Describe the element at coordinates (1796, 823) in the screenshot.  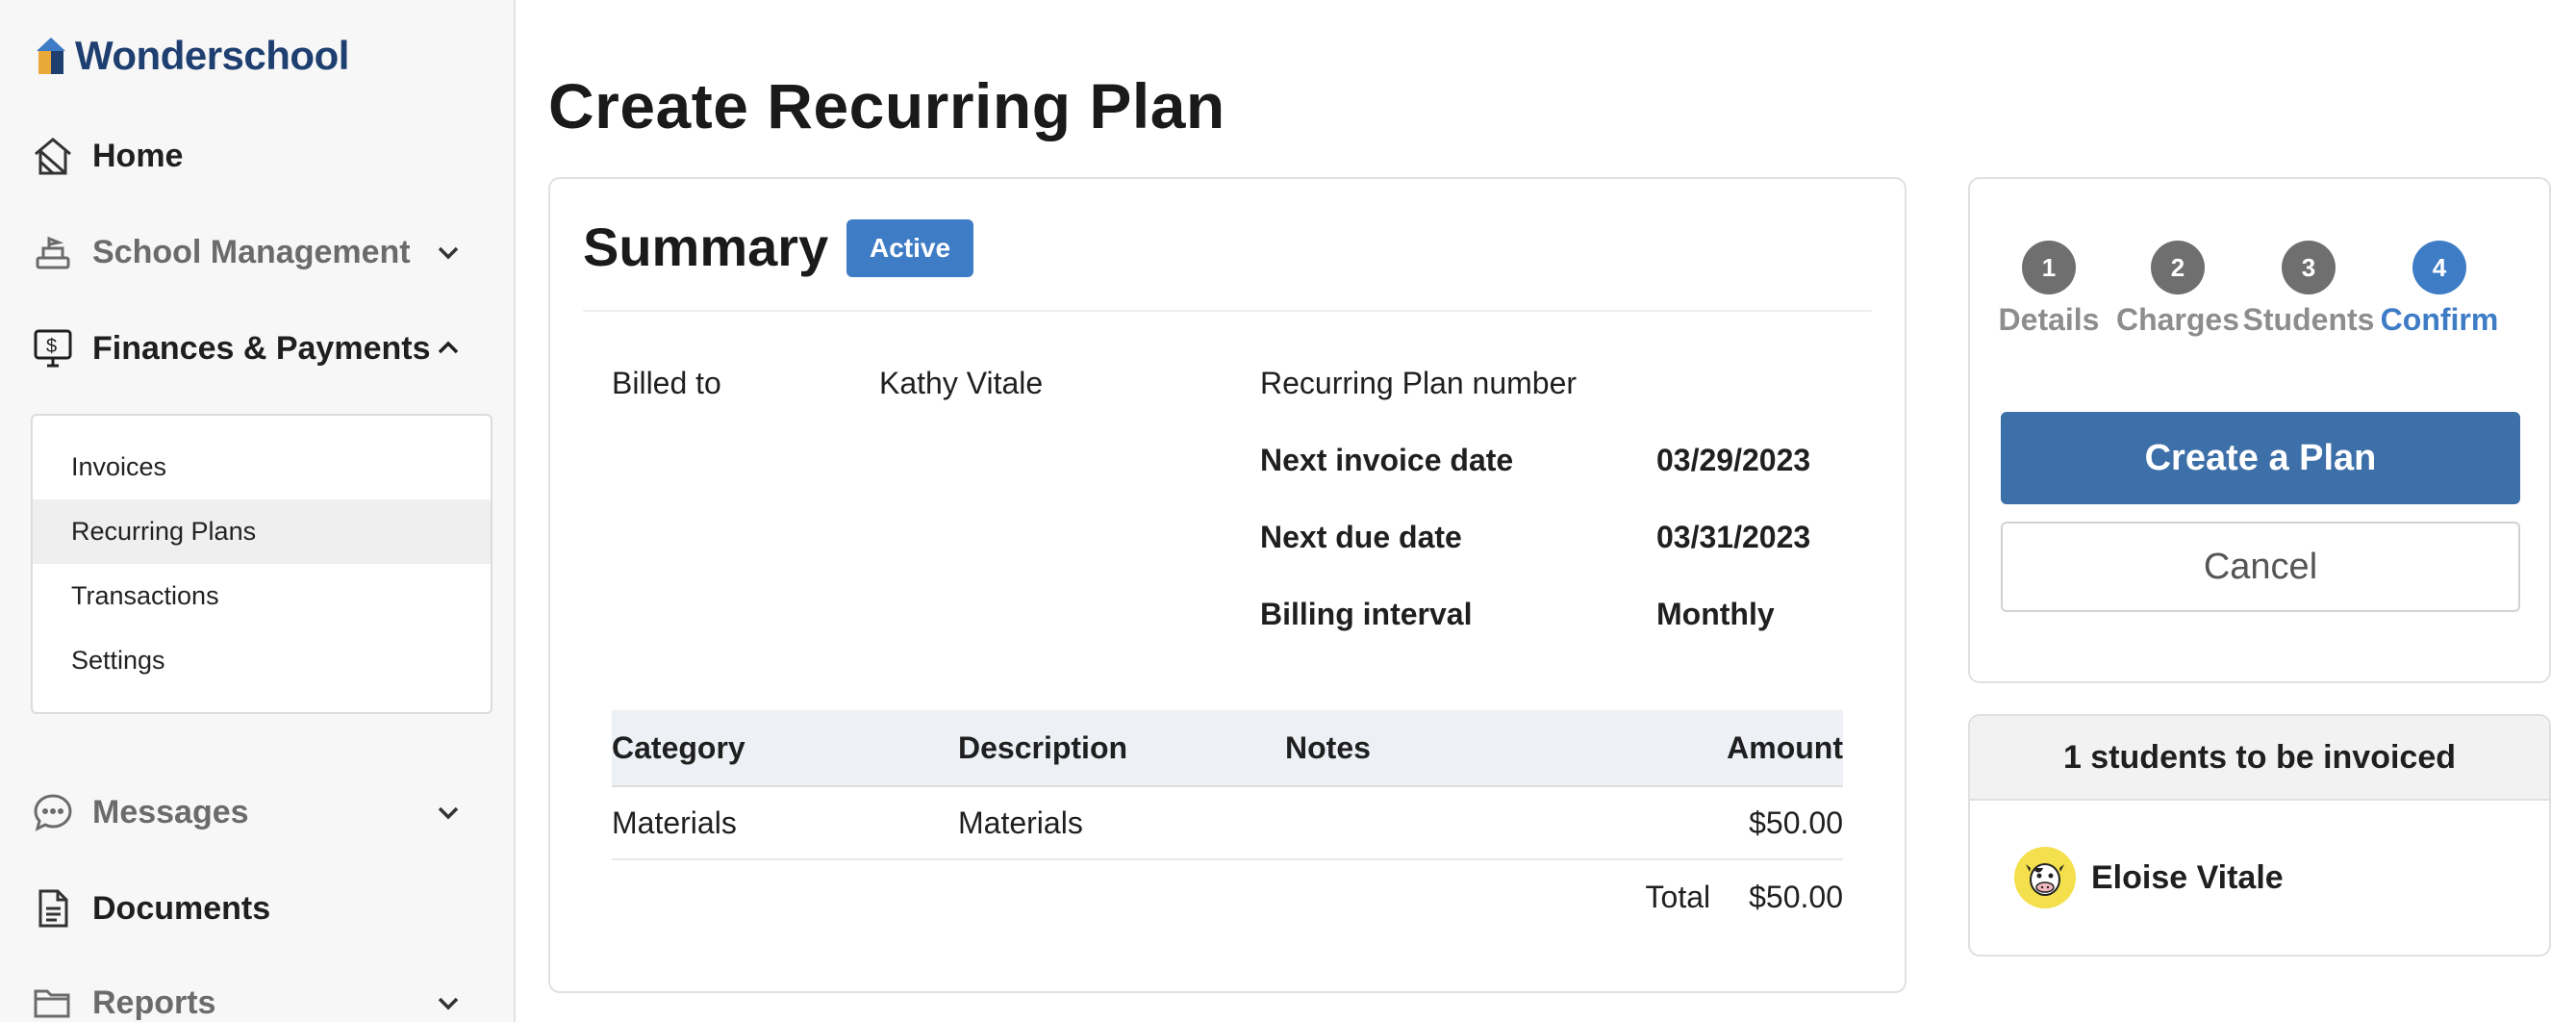
I see `cell-amount: $50.00` at that location.